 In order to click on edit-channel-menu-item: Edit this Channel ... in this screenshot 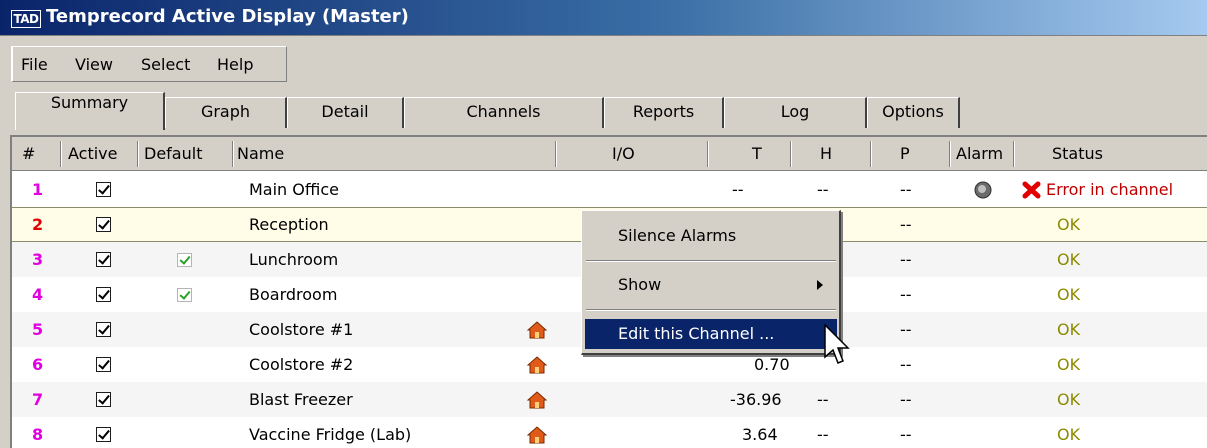, I will do `click(711, 334)`.